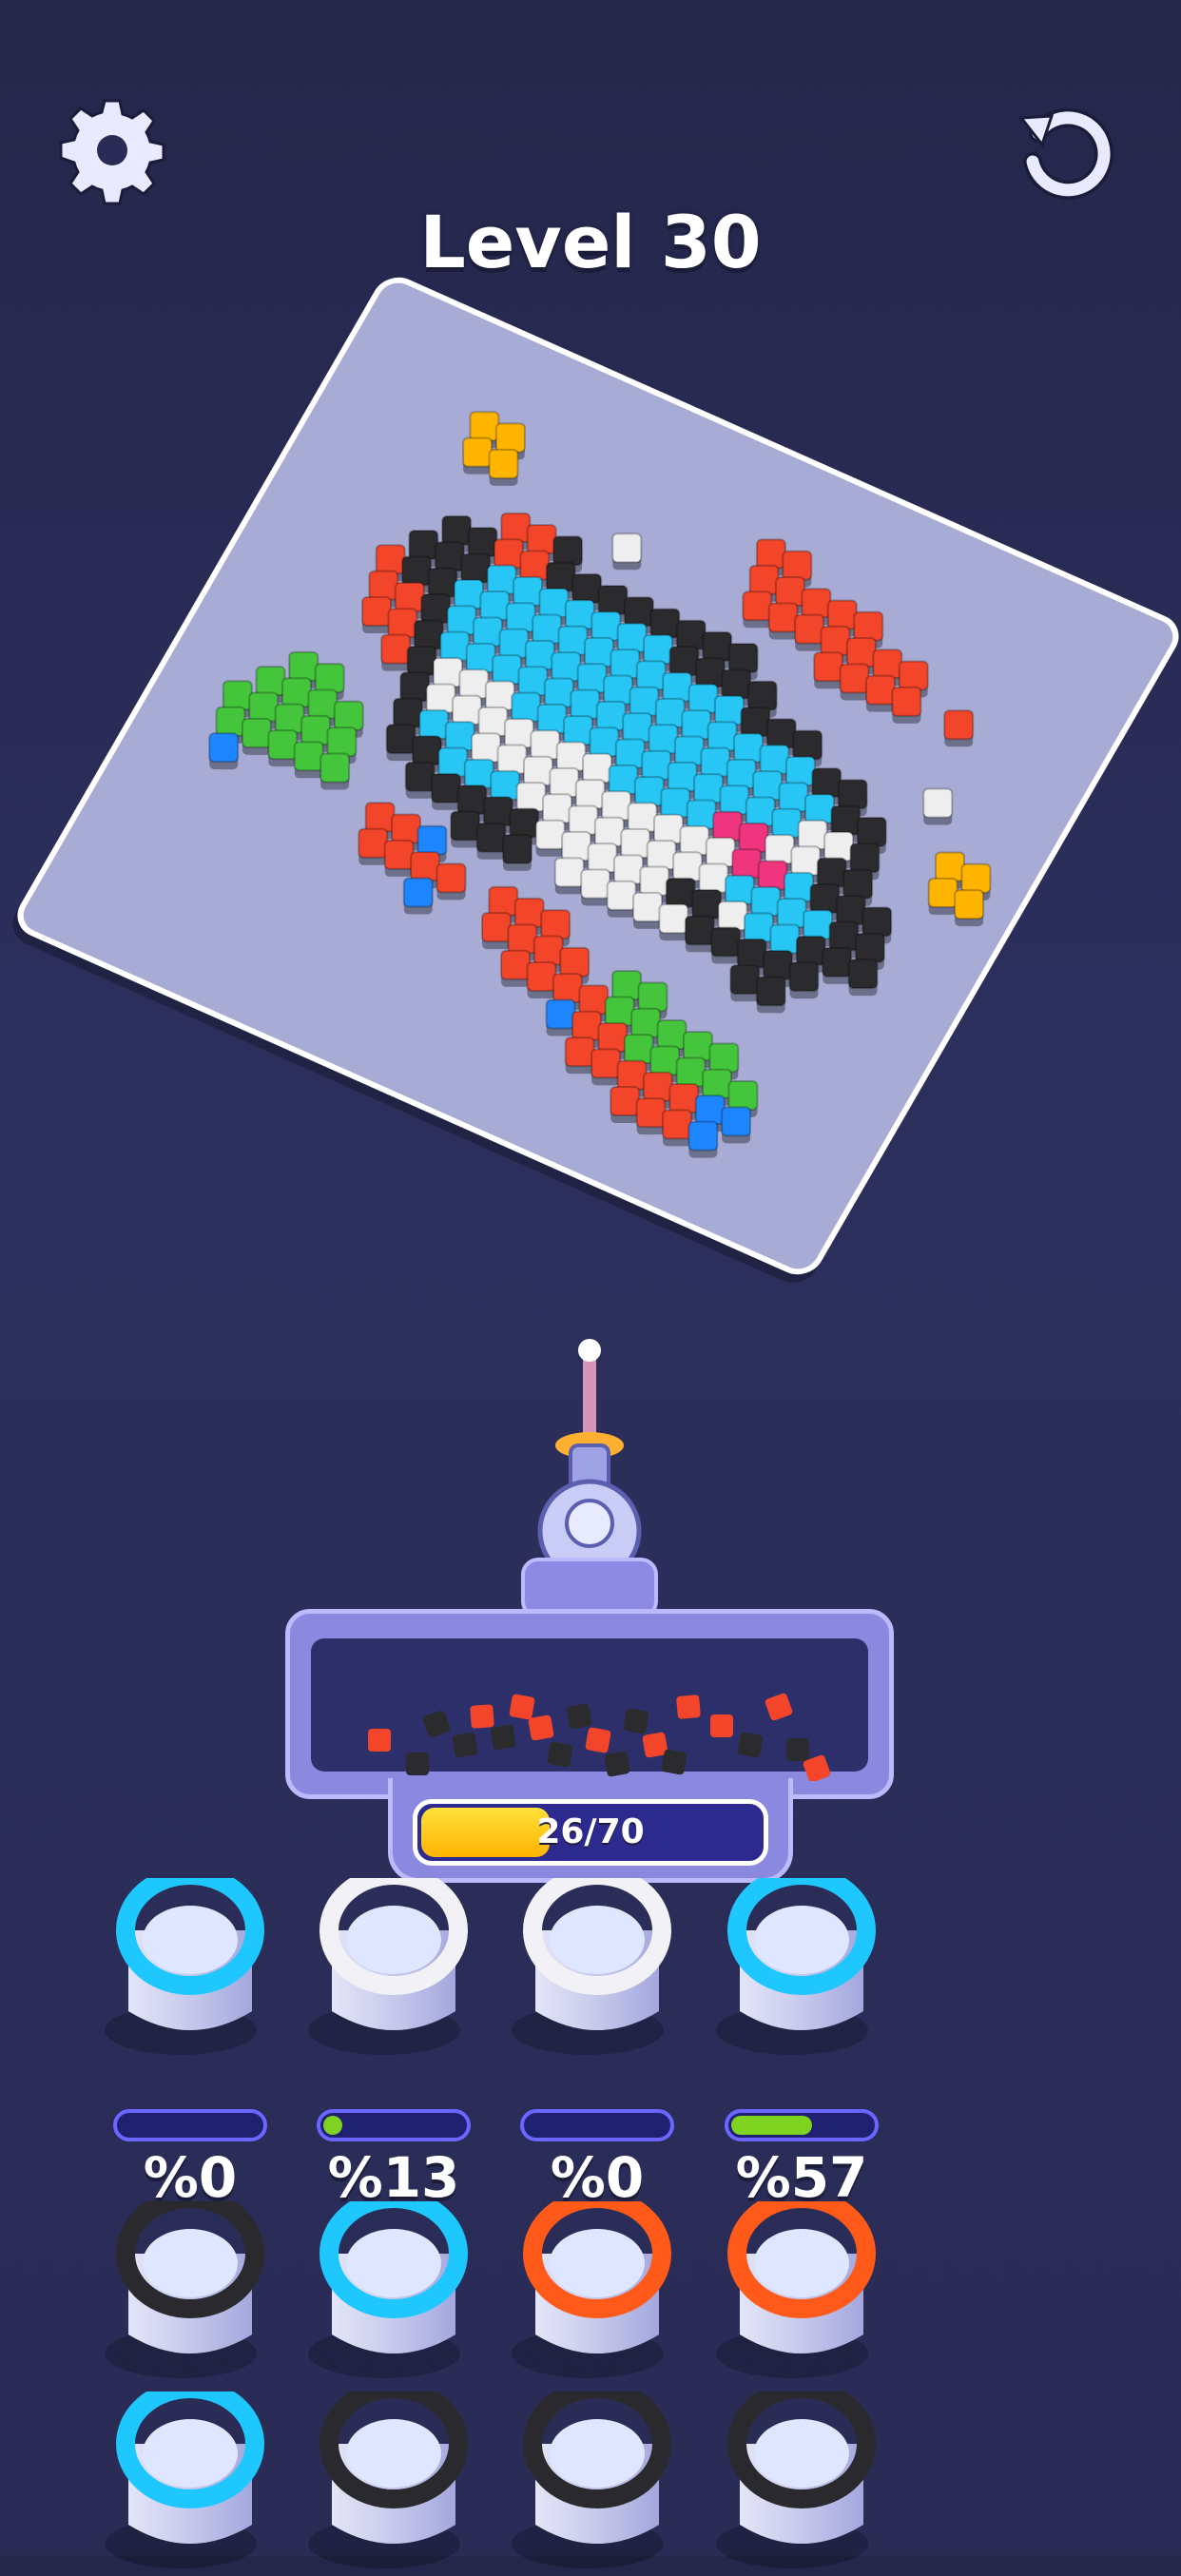 This screenshot has height=2576, width=1181. I want to click on tray-inner, so click(589, 1710).